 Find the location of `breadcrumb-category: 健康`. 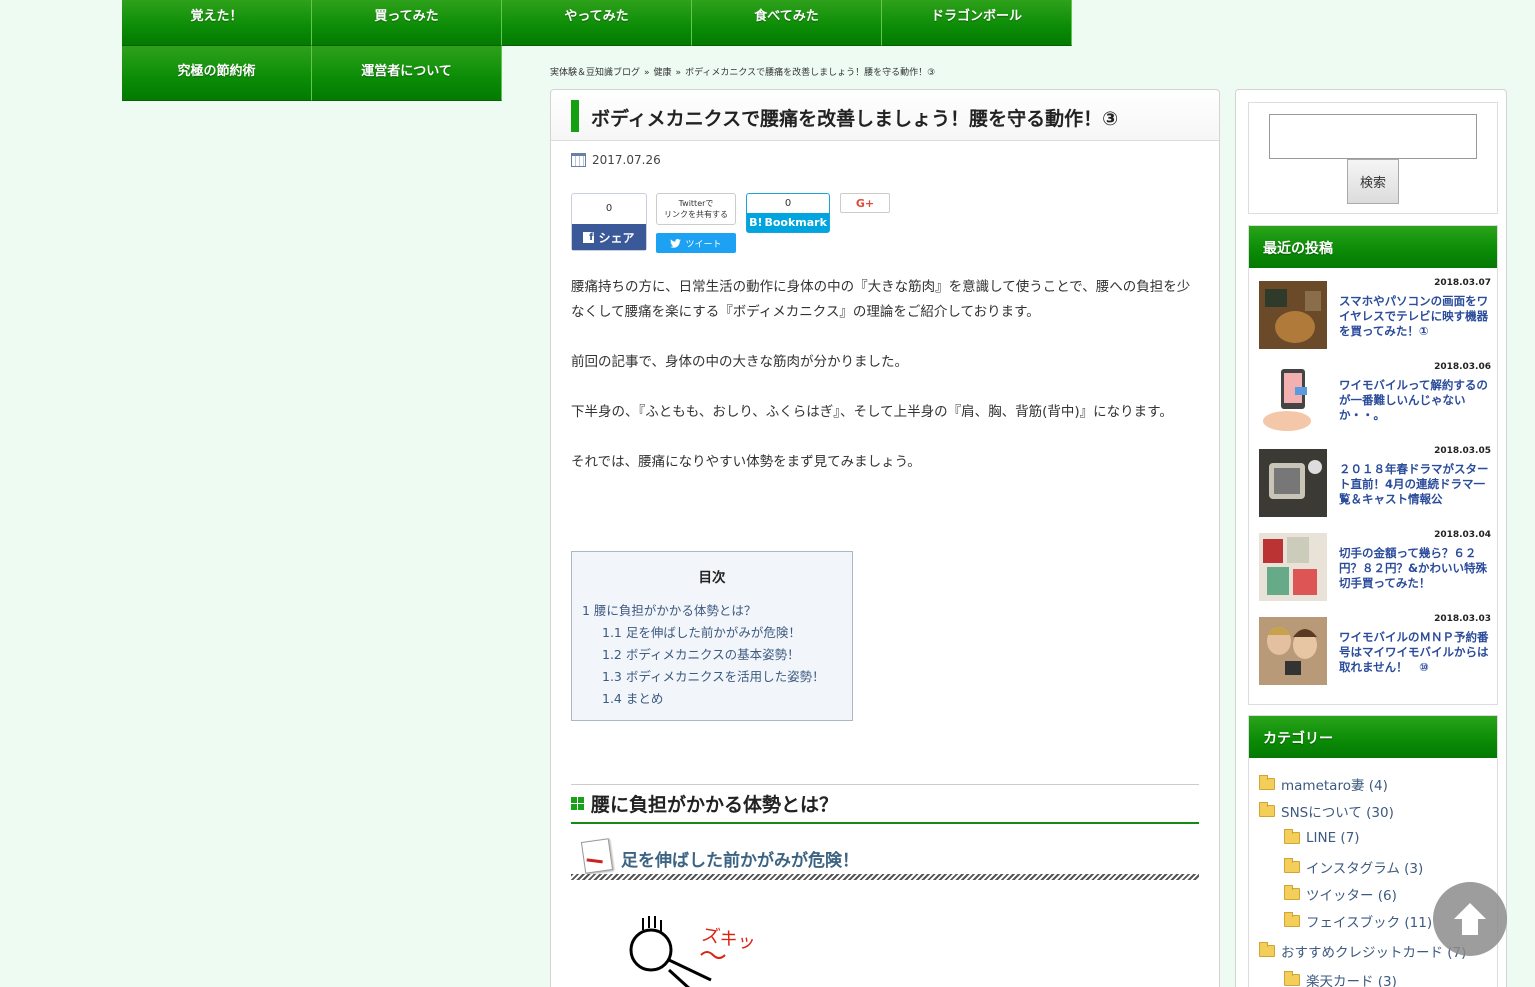

breadcrumb-category: 健康 is located at coordinates (663, 73).